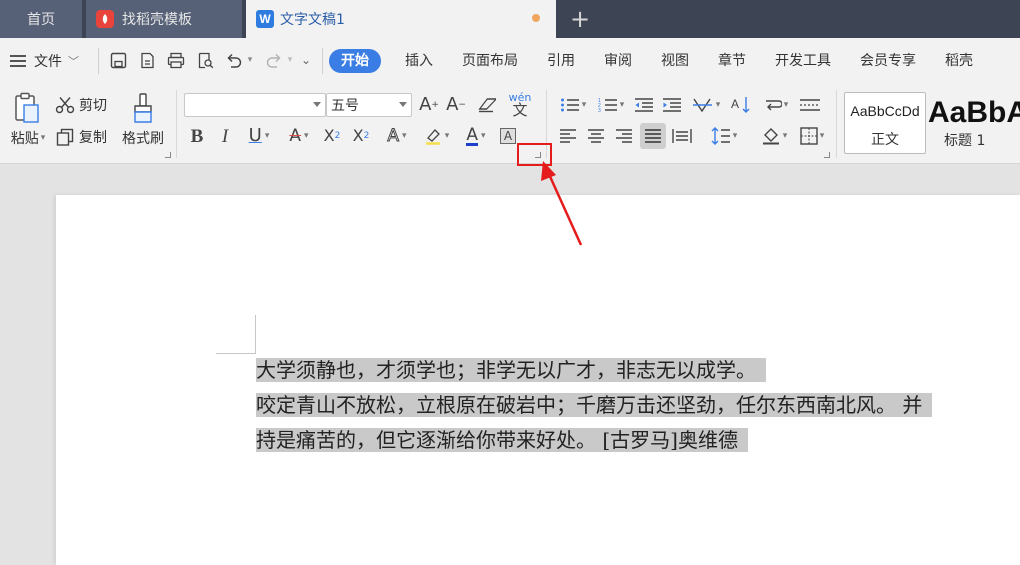  Describe the element at coordinates (157, 20) in the screenshot. I see `tab-daoke-label: 找稻壳模板` at that location.